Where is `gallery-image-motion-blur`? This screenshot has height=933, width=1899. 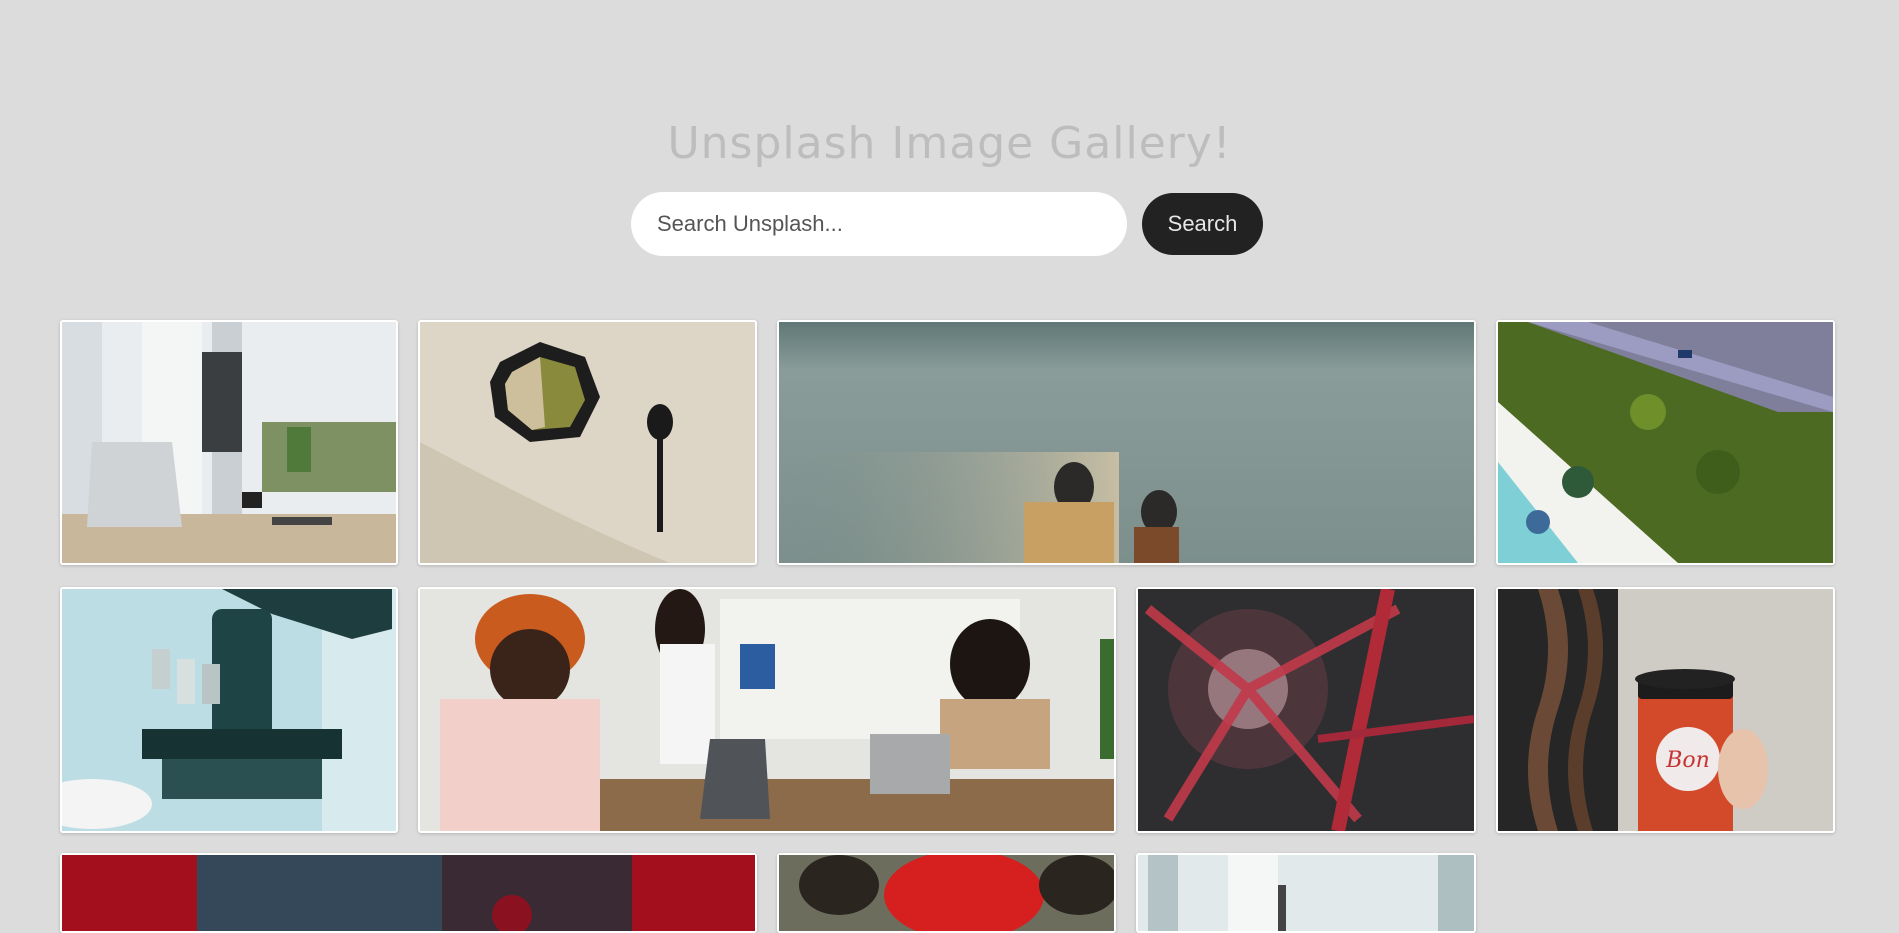
gallery-image-motion-blur is located at coordinates (1126, 442).